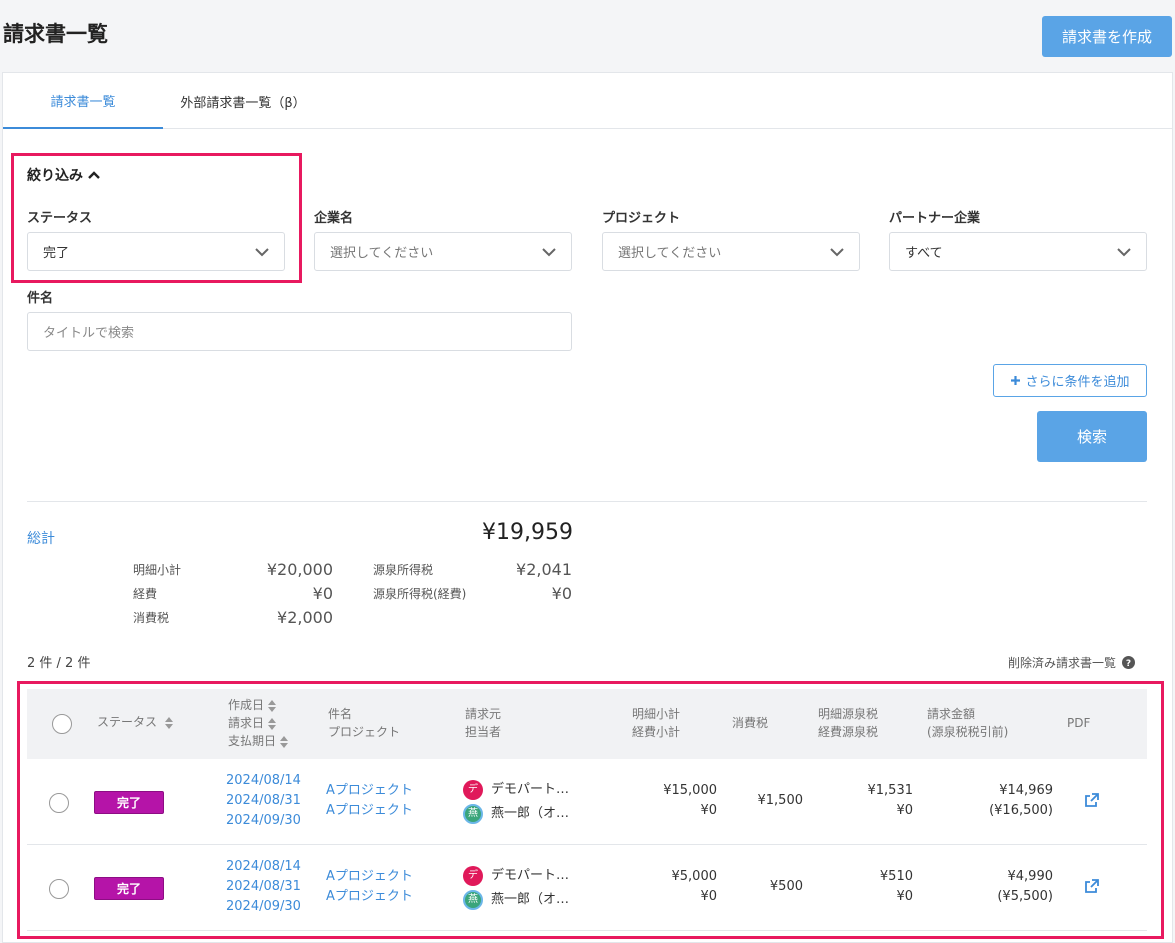  Describe the element at coordinates (890, 790) in the screenshot. I see `line-withholding: ¥1,531` at that location.